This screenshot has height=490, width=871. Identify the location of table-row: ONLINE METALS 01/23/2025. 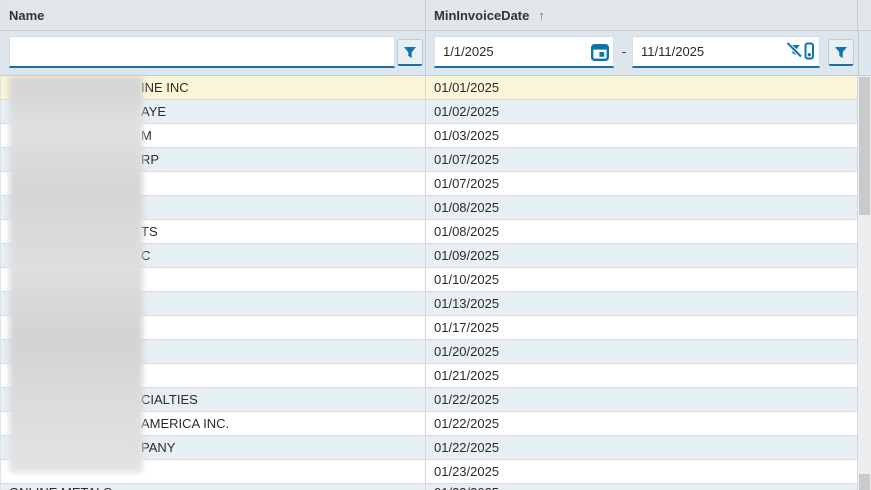
(436, 487).